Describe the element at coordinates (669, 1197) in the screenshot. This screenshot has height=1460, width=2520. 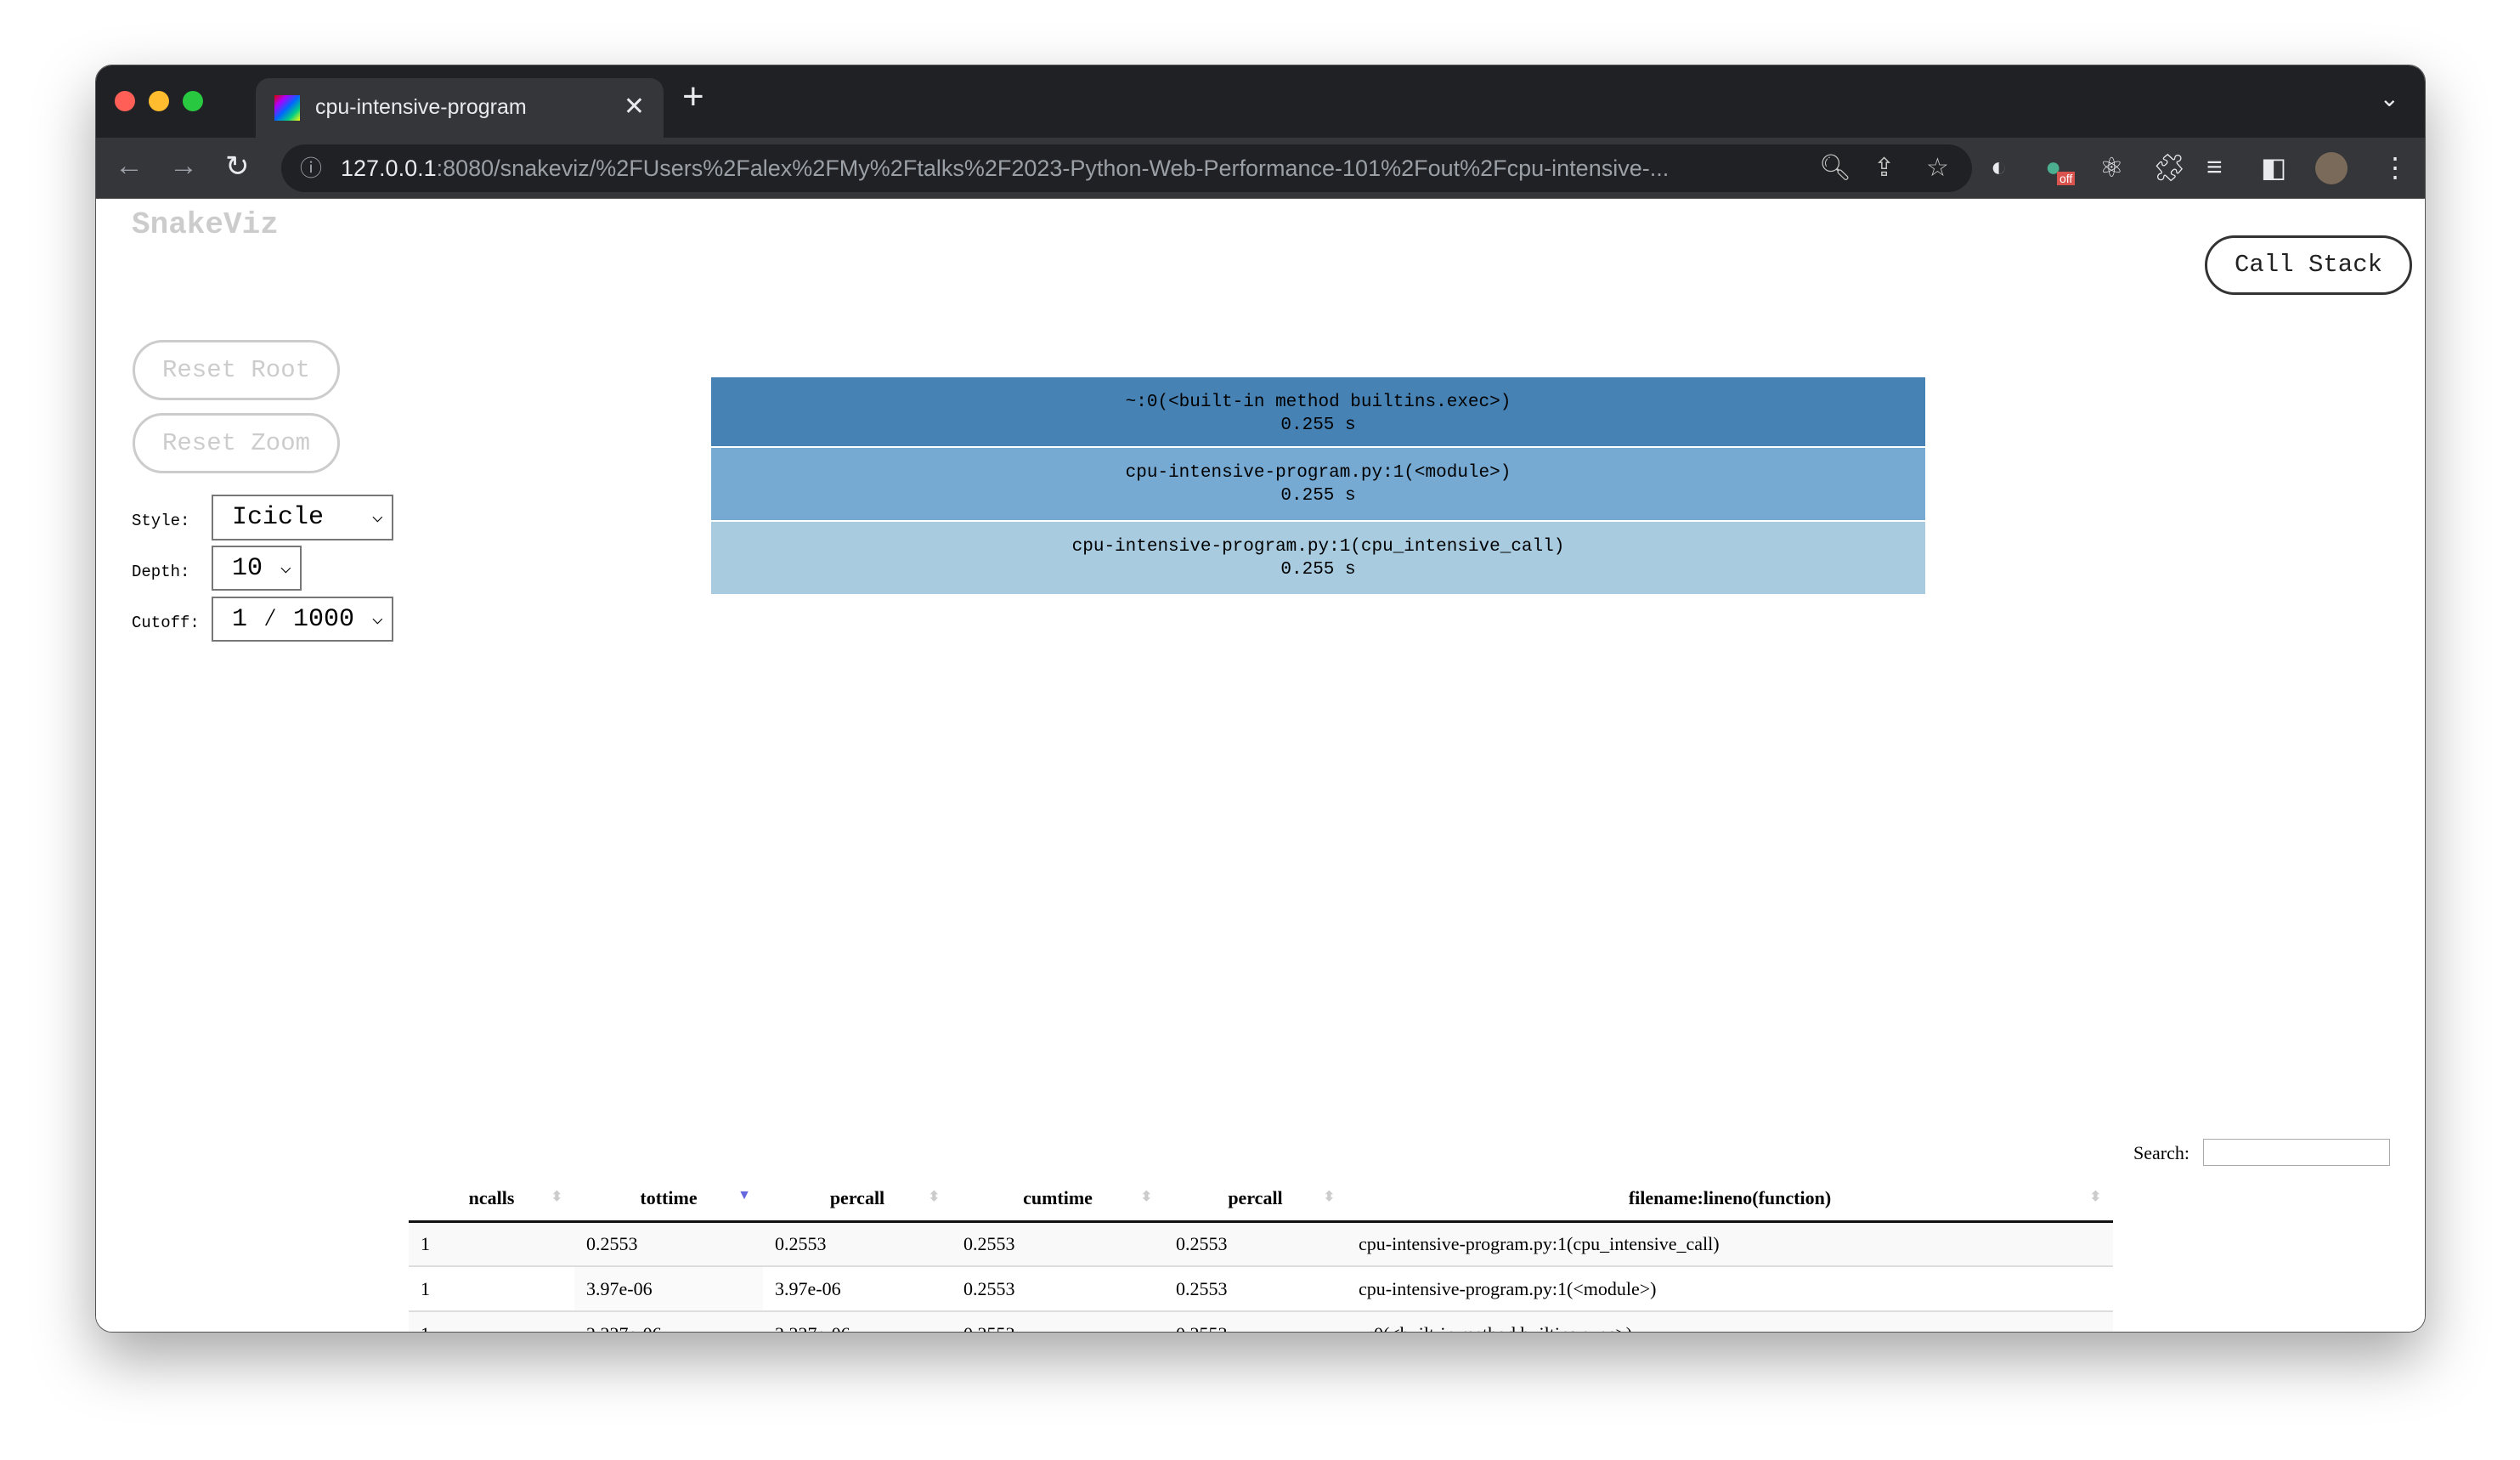
I see `header-label: tottime` at that location.